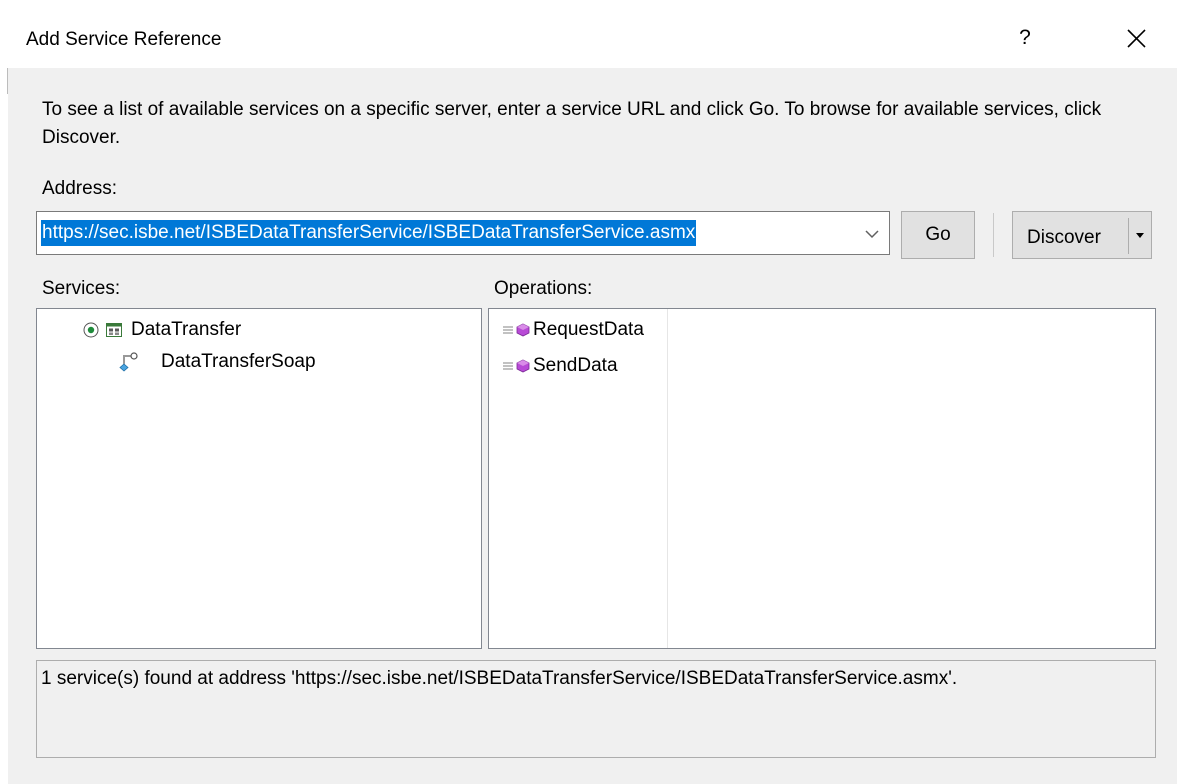 Image resolution: width=1177 pixels, height=784 pixels. What do you see at coordinates (4, 426) in the screenshot?
I see `window-left-edge` at bounding box center [4, 426].